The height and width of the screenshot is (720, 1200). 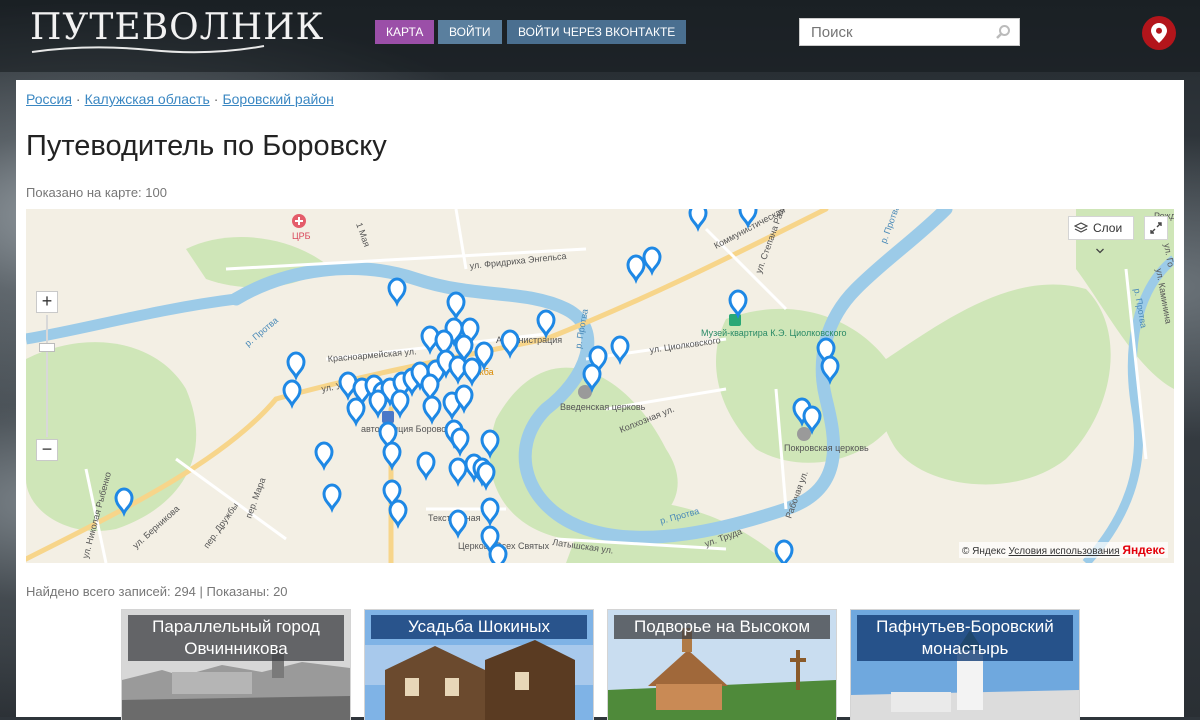 I want to click on search-icon, so click(x=1003, y=32).